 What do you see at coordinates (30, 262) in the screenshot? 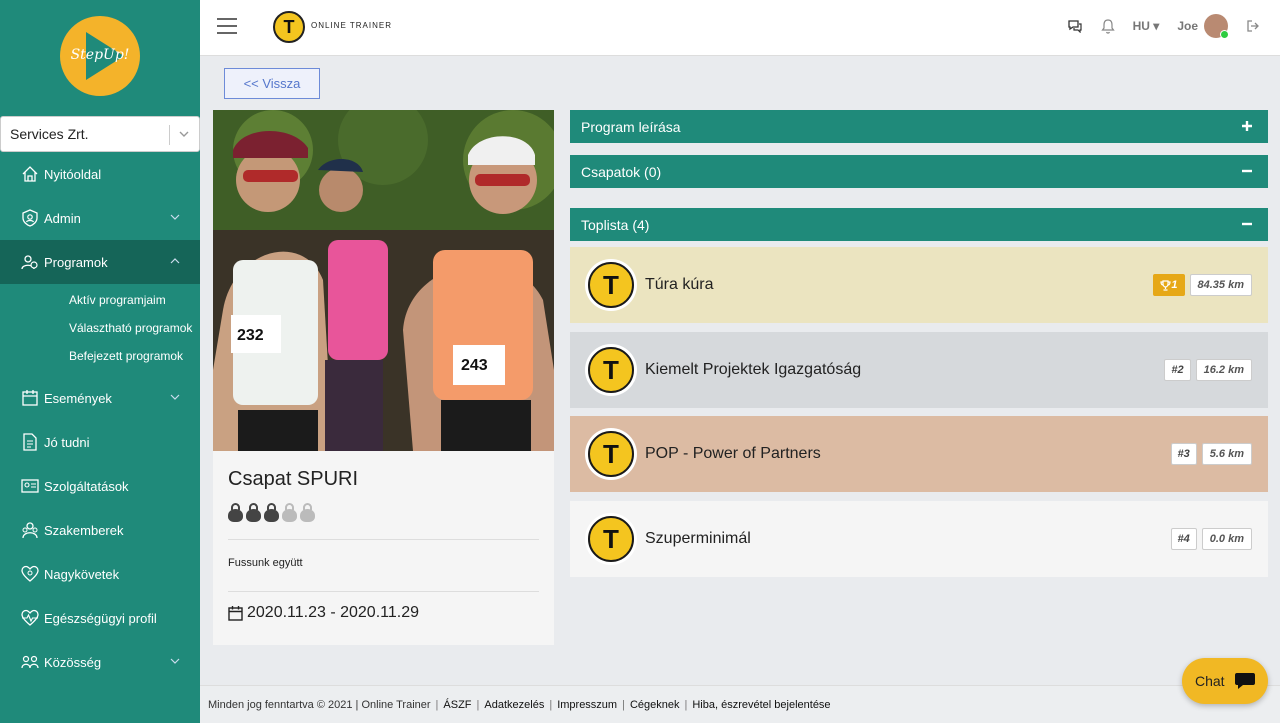
I see `users-group-icon` at bounding box center [30, 262].